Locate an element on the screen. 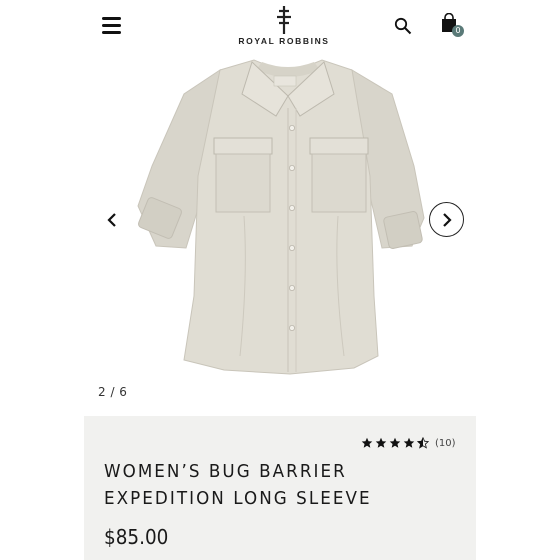 This screenshot has height=560, width=560. site-header: ROYAL ROBBINS 0 is located at coordinates (280, 28).